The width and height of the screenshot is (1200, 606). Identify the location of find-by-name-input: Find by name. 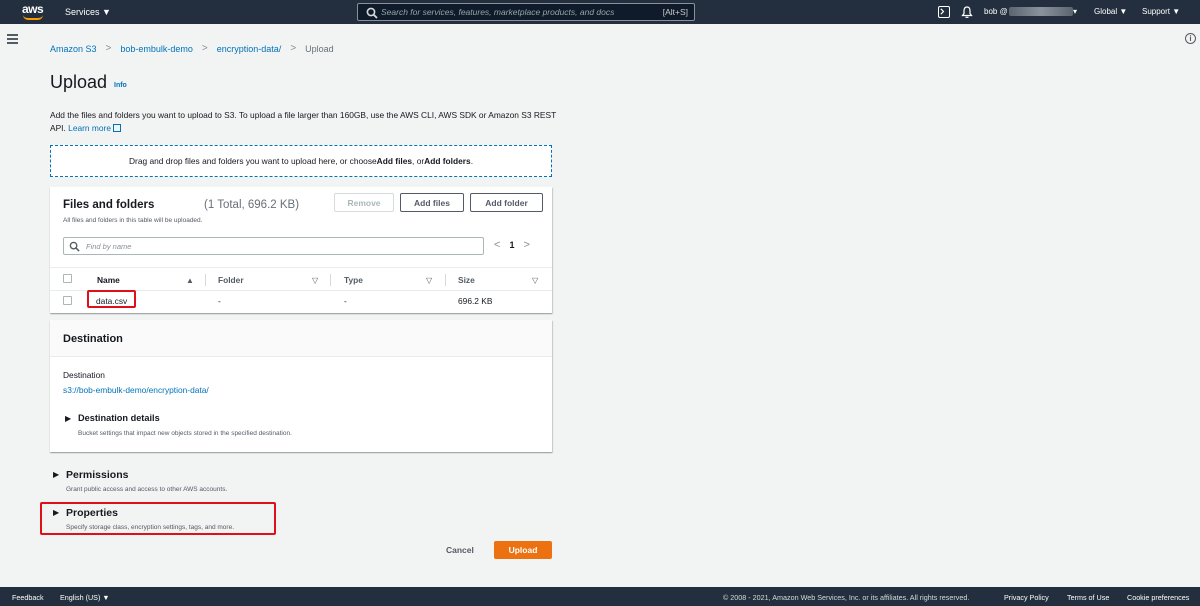
(273, 246).